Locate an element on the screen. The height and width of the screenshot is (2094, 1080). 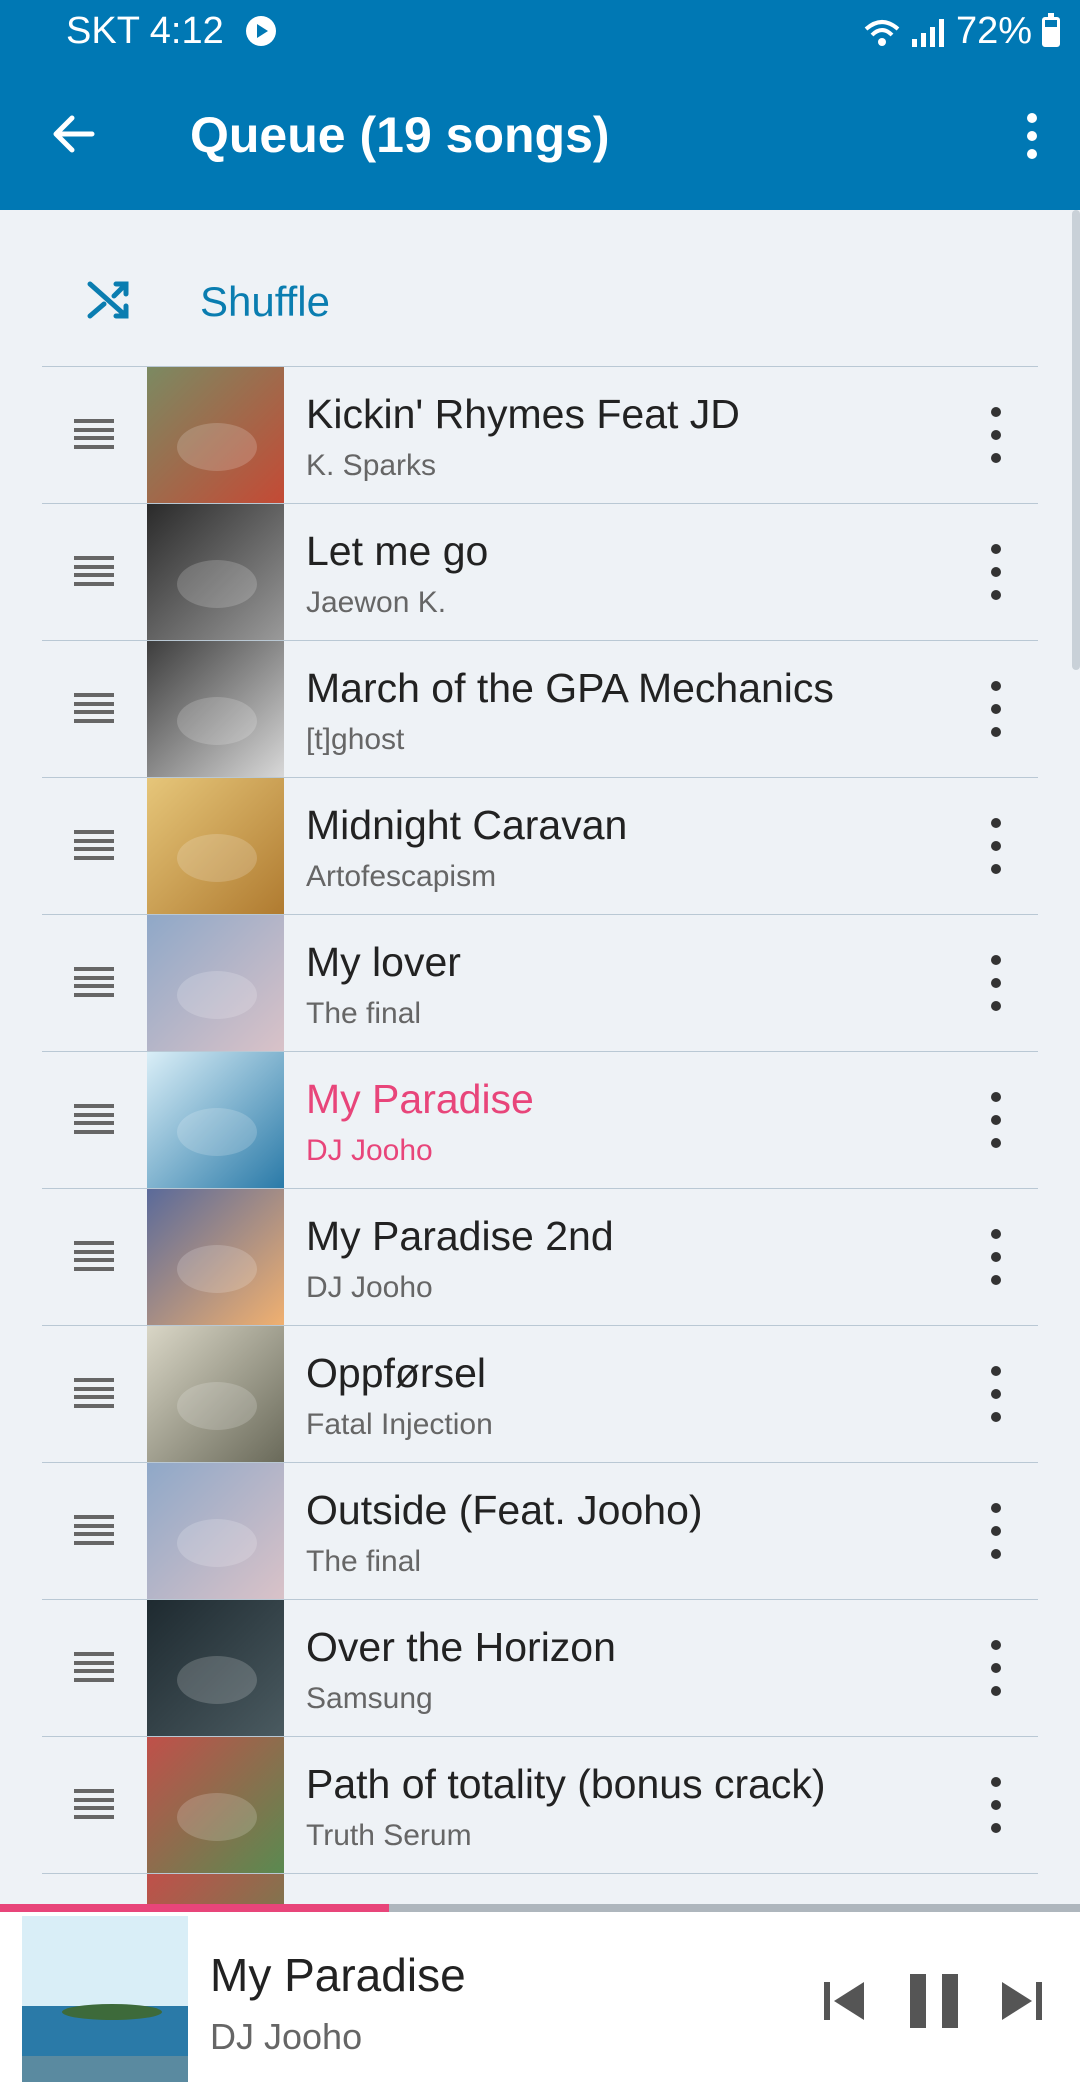
song-title: Kickin' Rhymes Feat JD is located at coordinates (523, 414).